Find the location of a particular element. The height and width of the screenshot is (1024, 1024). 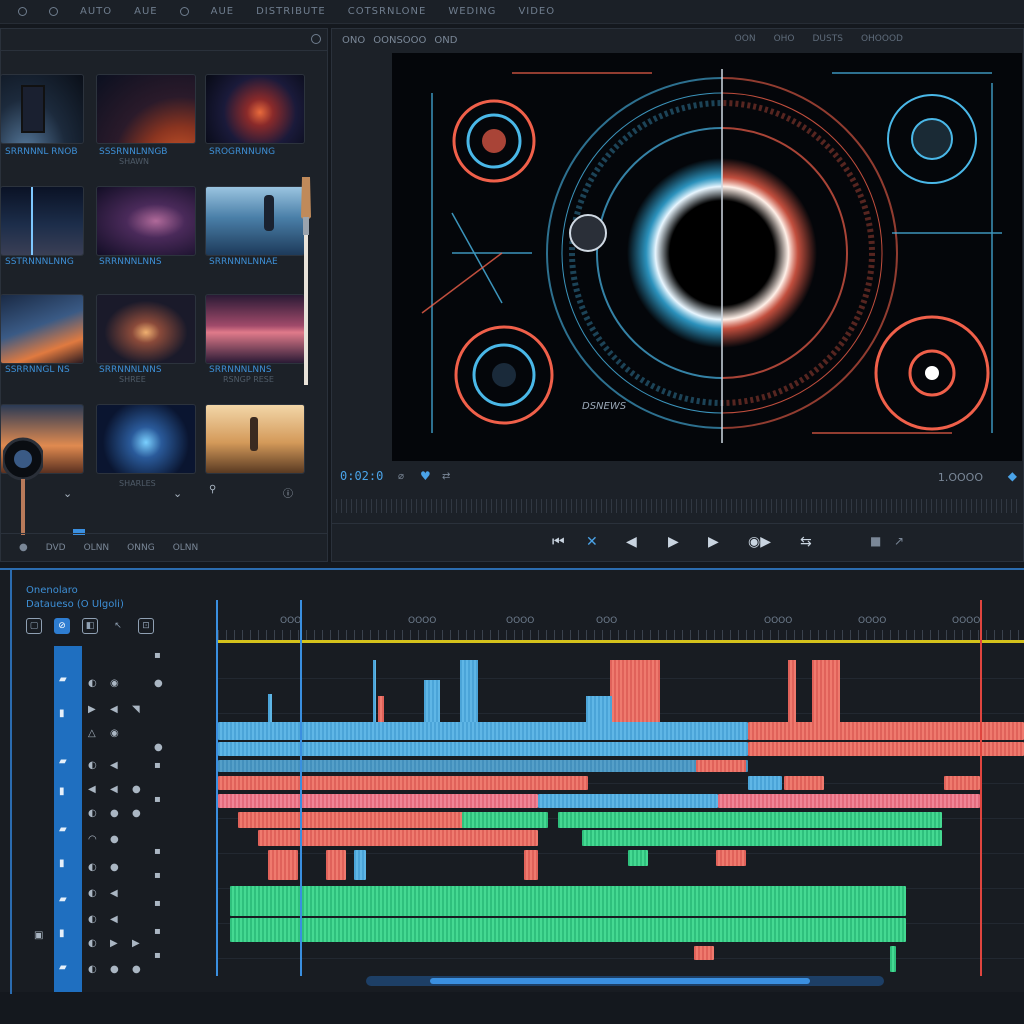

menu-item-video: VIDEO is located at coordinates (536, 11).